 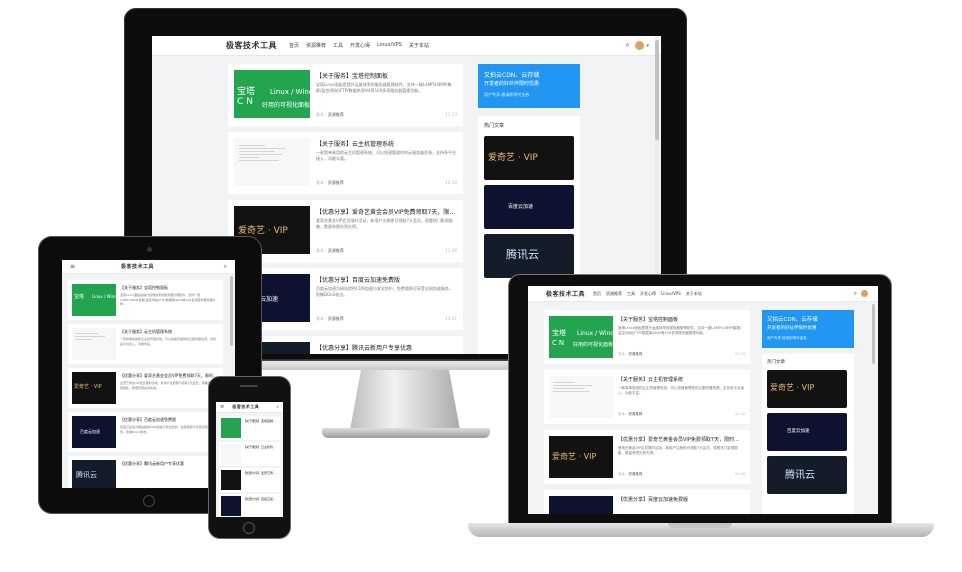 What do you see at coordinates (386, 75) in the screenshot?
I see `post-title: 【关于服务】宝塔控制面板` at bounding box center [386, 75].